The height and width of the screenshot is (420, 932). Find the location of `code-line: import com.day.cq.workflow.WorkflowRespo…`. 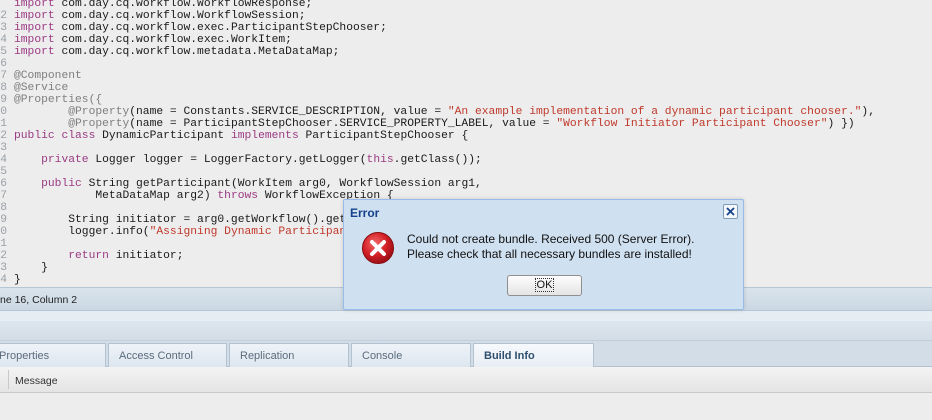

code-line: import com.day.cq.workflow.WorkflowRespo… is located at coordinates (156, 5).